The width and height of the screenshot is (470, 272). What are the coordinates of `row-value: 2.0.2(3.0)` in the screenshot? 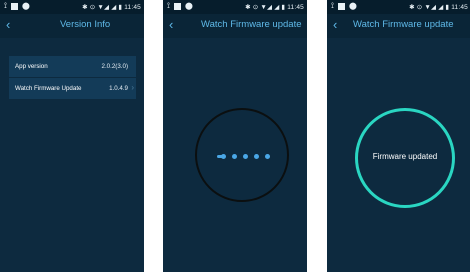 It's located at (114, 66).